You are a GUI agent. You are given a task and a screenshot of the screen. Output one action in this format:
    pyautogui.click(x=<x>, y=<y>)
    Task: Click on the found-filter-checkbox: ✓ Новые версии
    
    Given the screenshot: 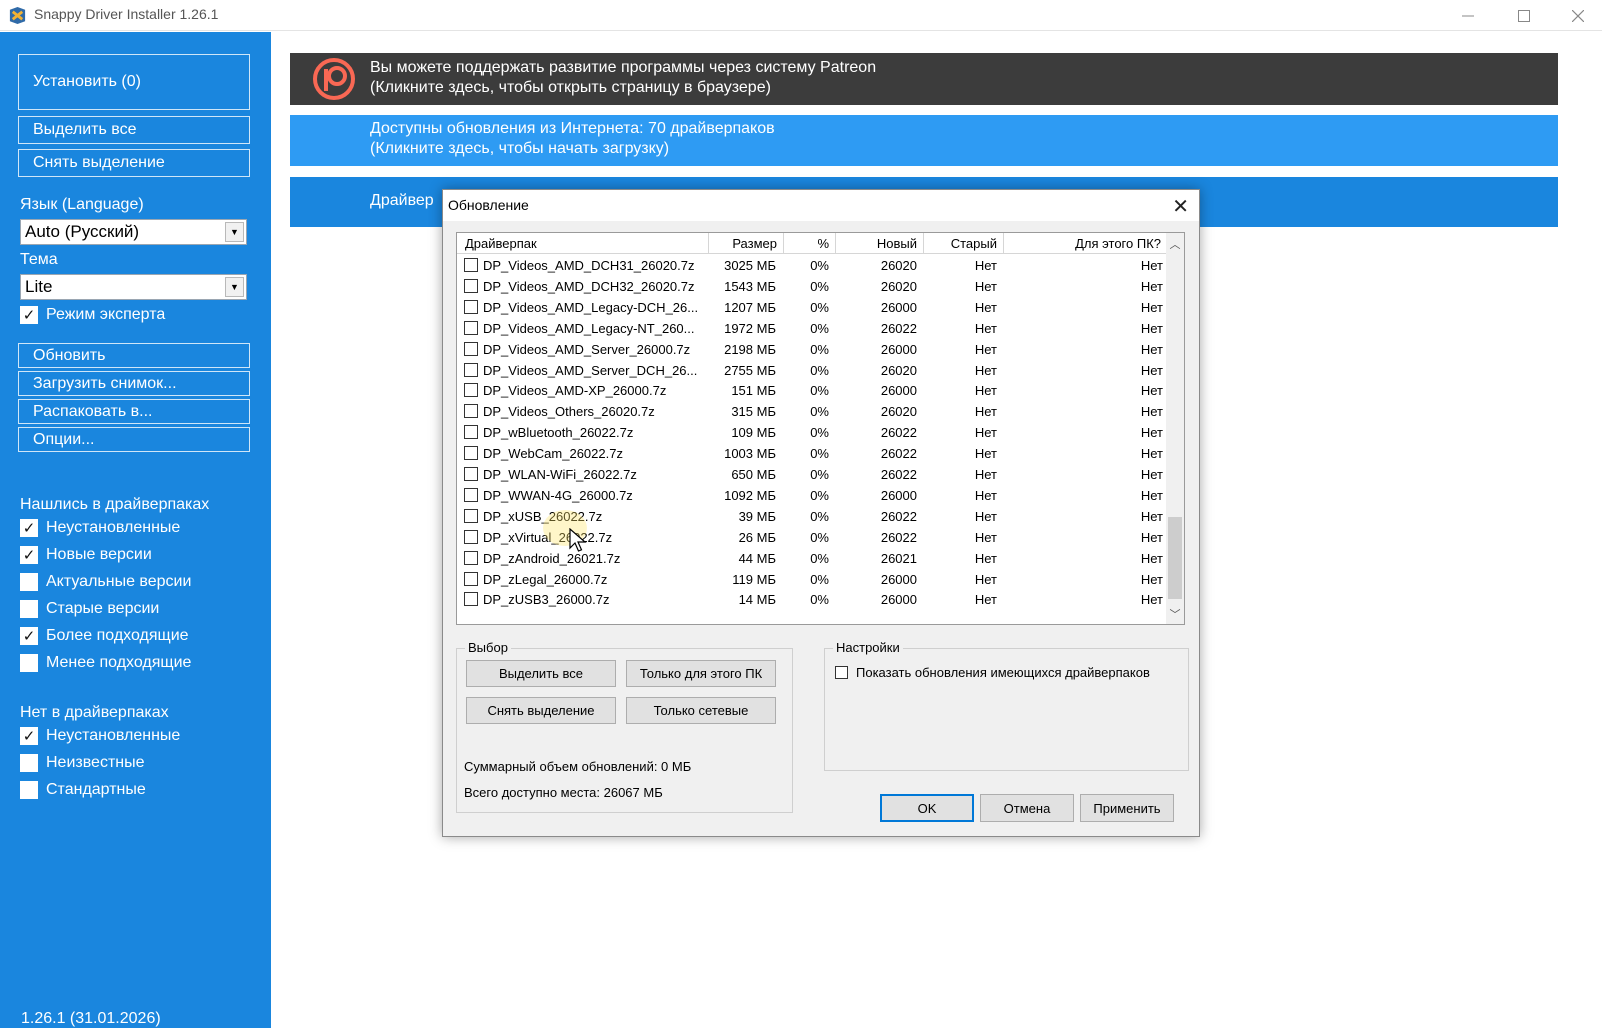 What is the action you would take?
    pyautogui.click(x=86, y=555)
    